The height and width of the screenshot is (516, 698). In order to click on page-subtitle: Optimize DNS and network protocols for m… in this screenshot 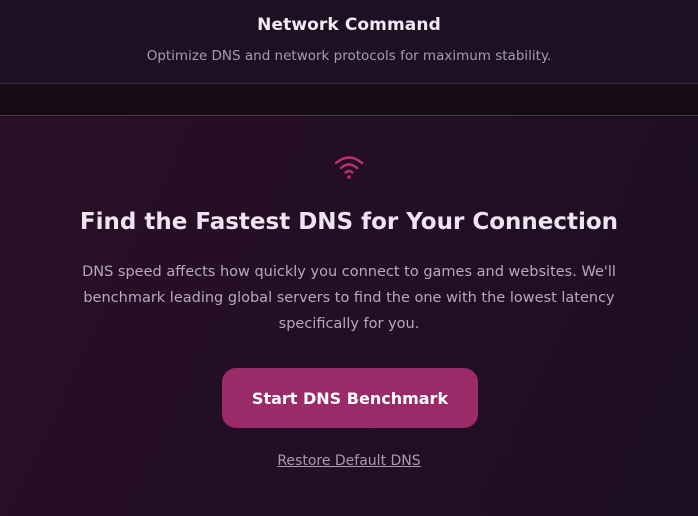, I will do `click(349, 56)`.